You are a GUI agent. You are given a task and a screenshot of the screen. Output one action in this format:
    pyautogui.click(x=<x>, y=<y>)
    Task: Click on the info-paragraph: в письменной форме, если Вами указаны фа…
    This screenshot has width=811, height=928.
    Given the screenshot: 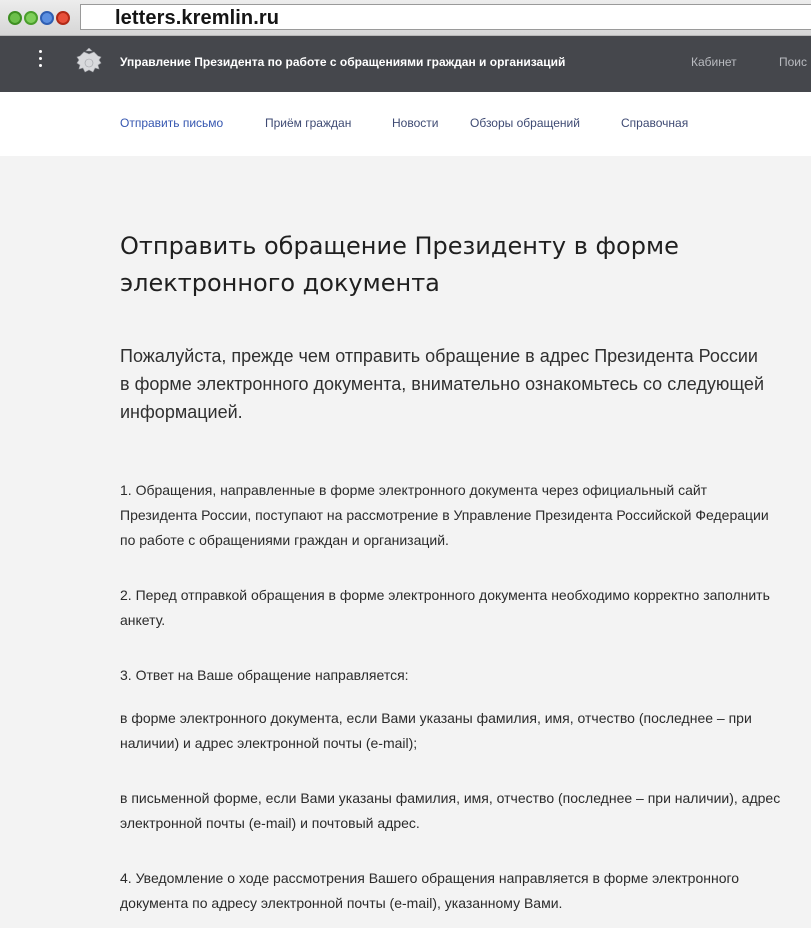 What is the action you would take?
    pyautogui.click(x=450, y=810)
    